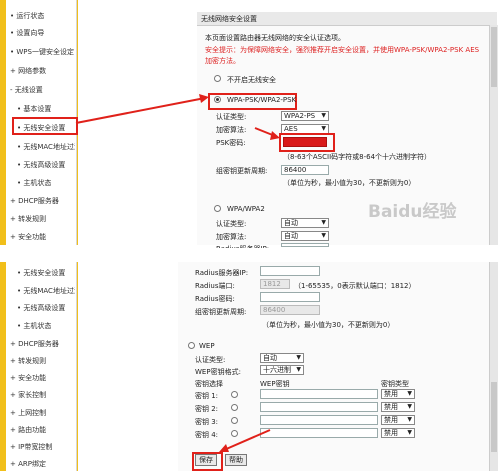 This screenshot has width=504, height=471. What do you see at coordinates (412, 212) in the screenshot?
I see `baidu-watermark: Baidu经验` at bounding box center [412, 212].